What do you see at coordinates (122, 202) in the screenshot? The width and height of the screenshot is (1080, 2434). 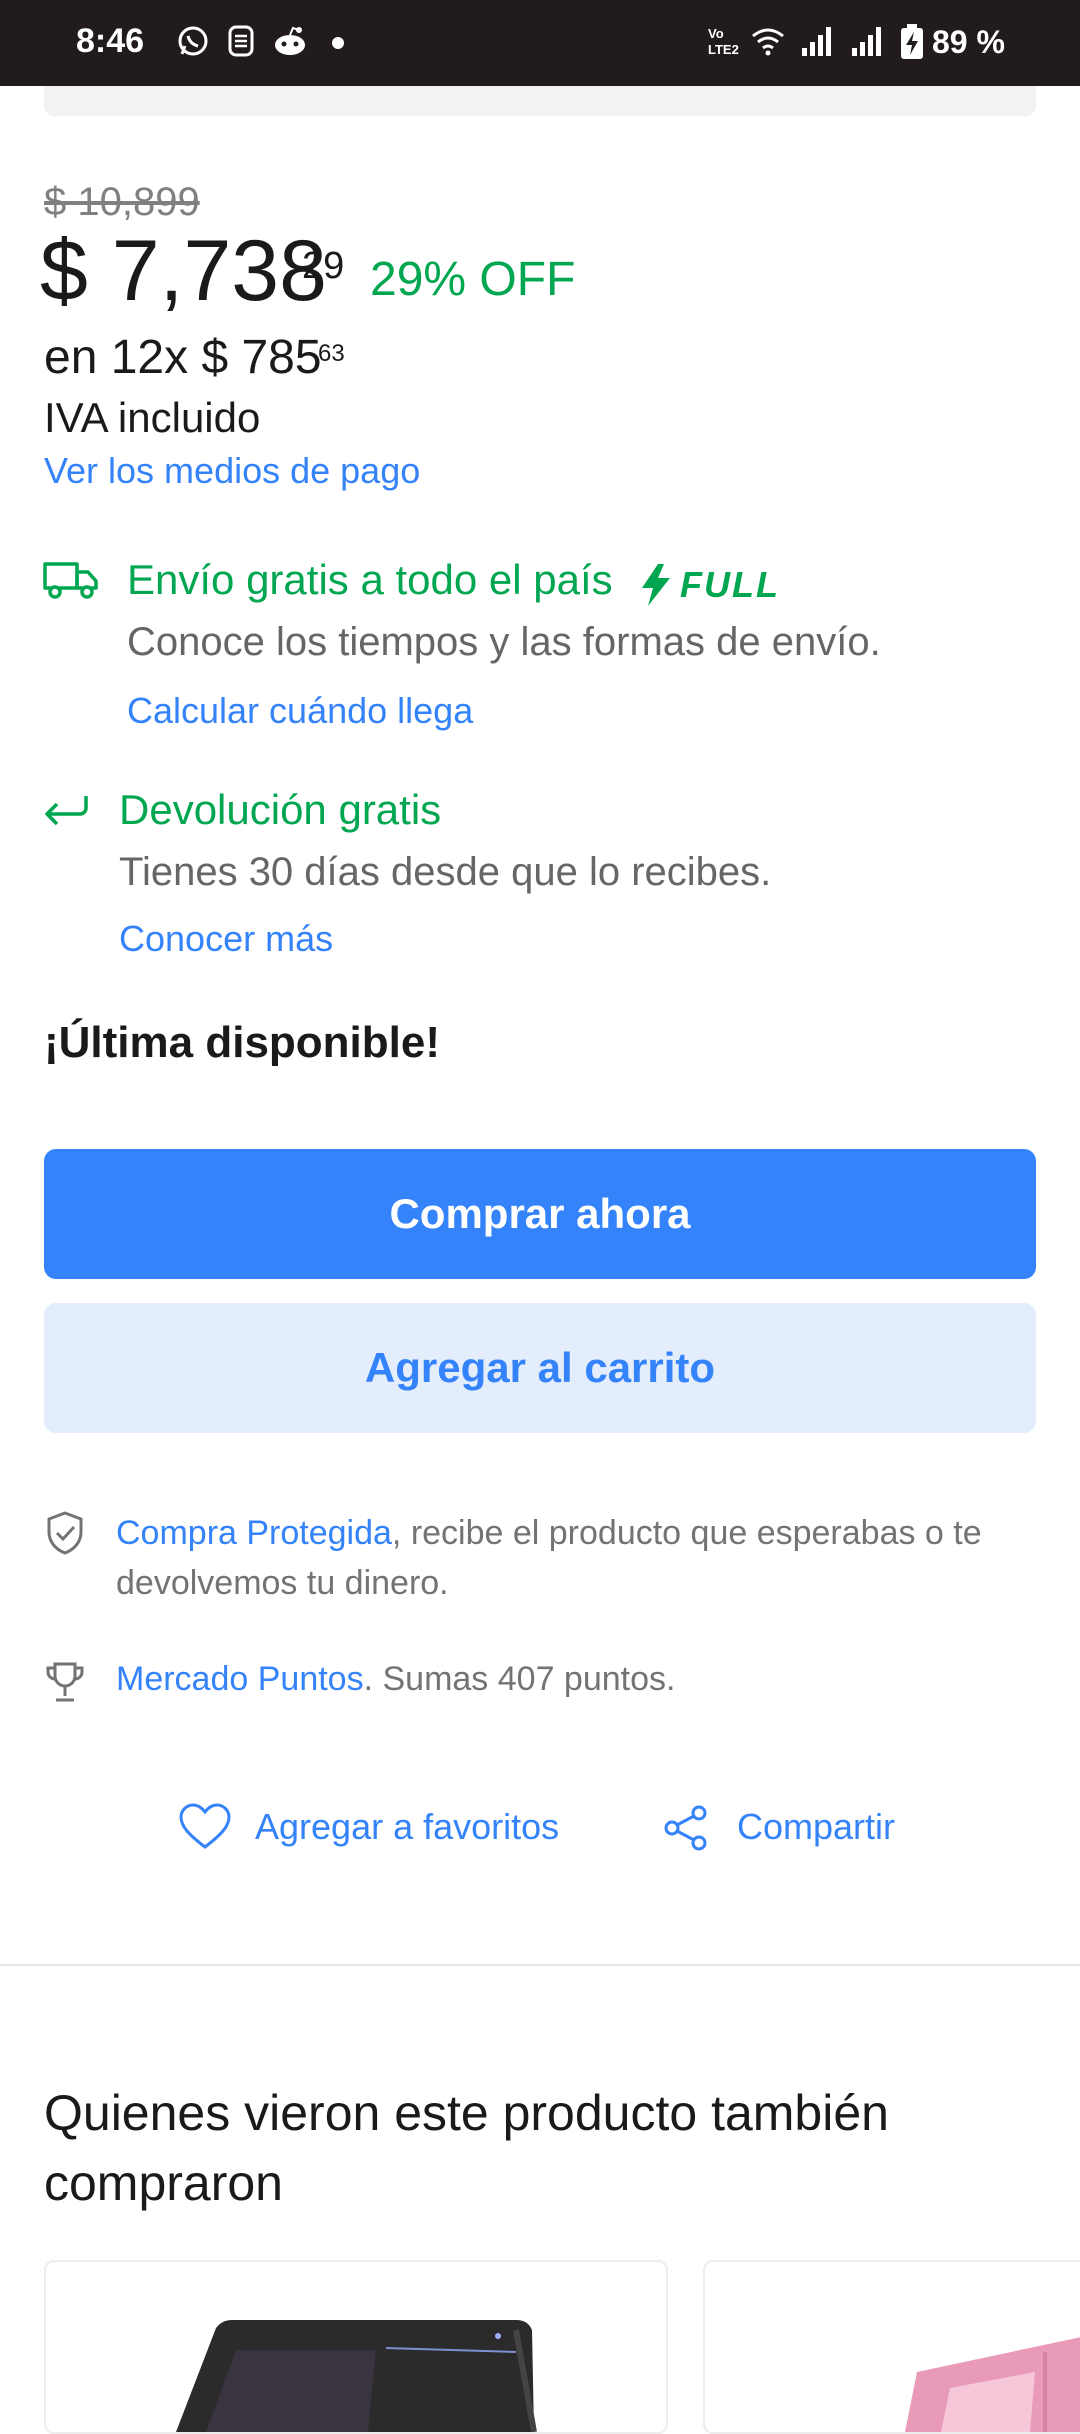 I see `original-price: $ 10,899` at bounding box center [122, 202].